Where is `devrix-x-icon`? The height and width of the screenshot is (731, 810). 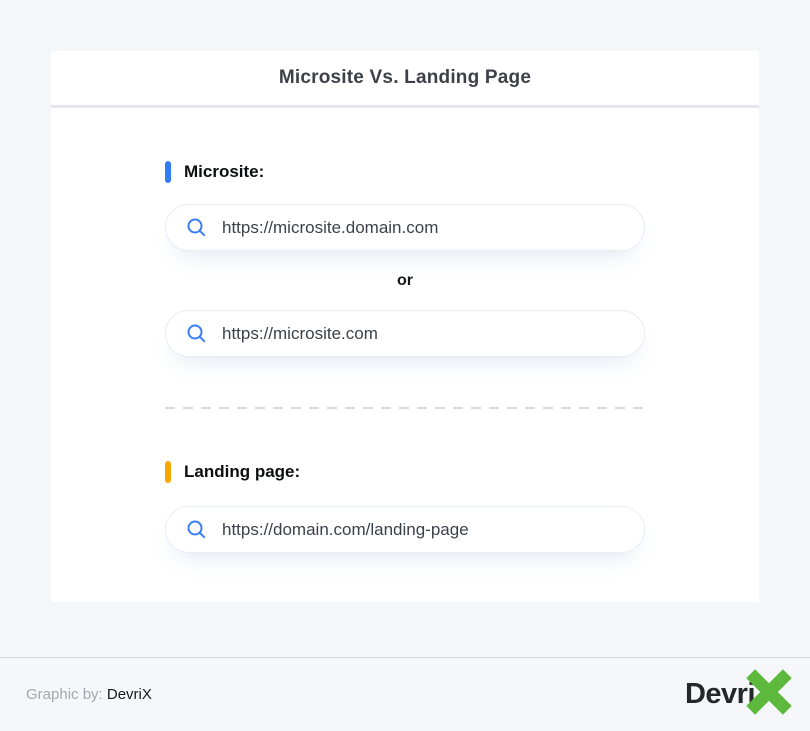
devrix-x-icon is located at coordinates (769, 691).